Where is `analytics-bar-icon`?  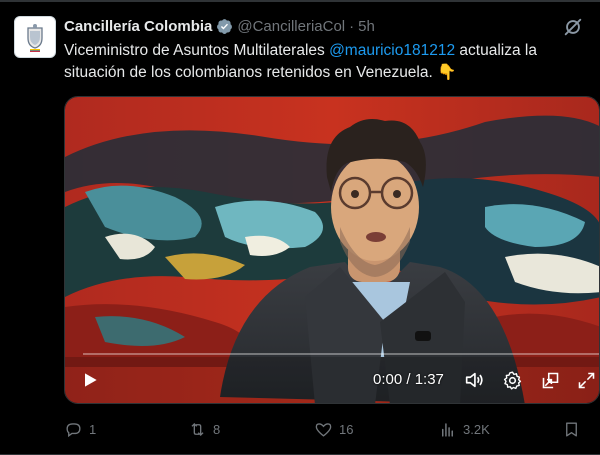
analytics-bar-icon is located at coordinates (447, 429).